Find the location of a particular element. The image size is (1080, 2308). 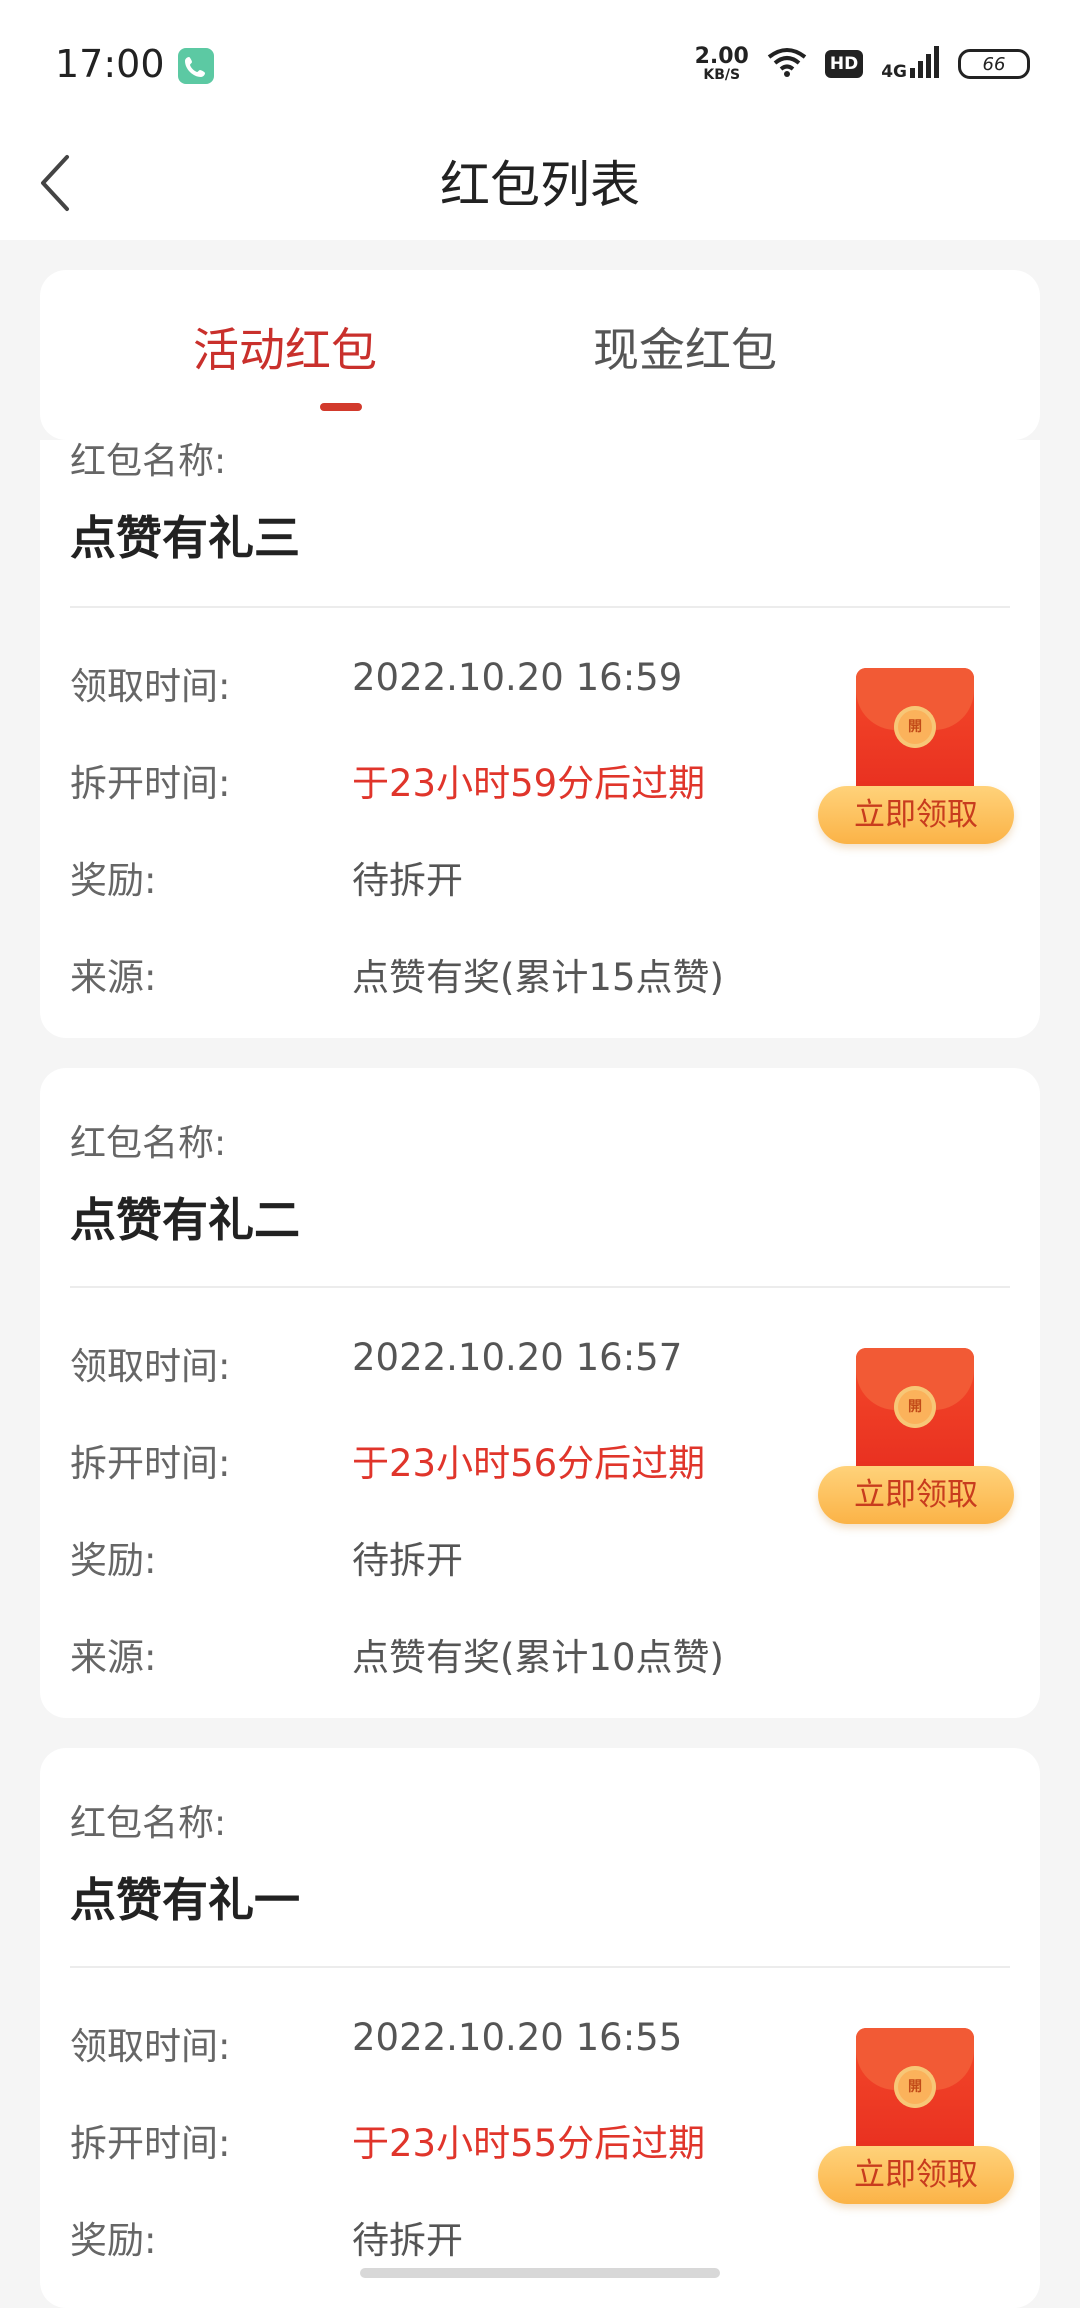

page-title: 红包列表 is located at coordinates (540, 185).